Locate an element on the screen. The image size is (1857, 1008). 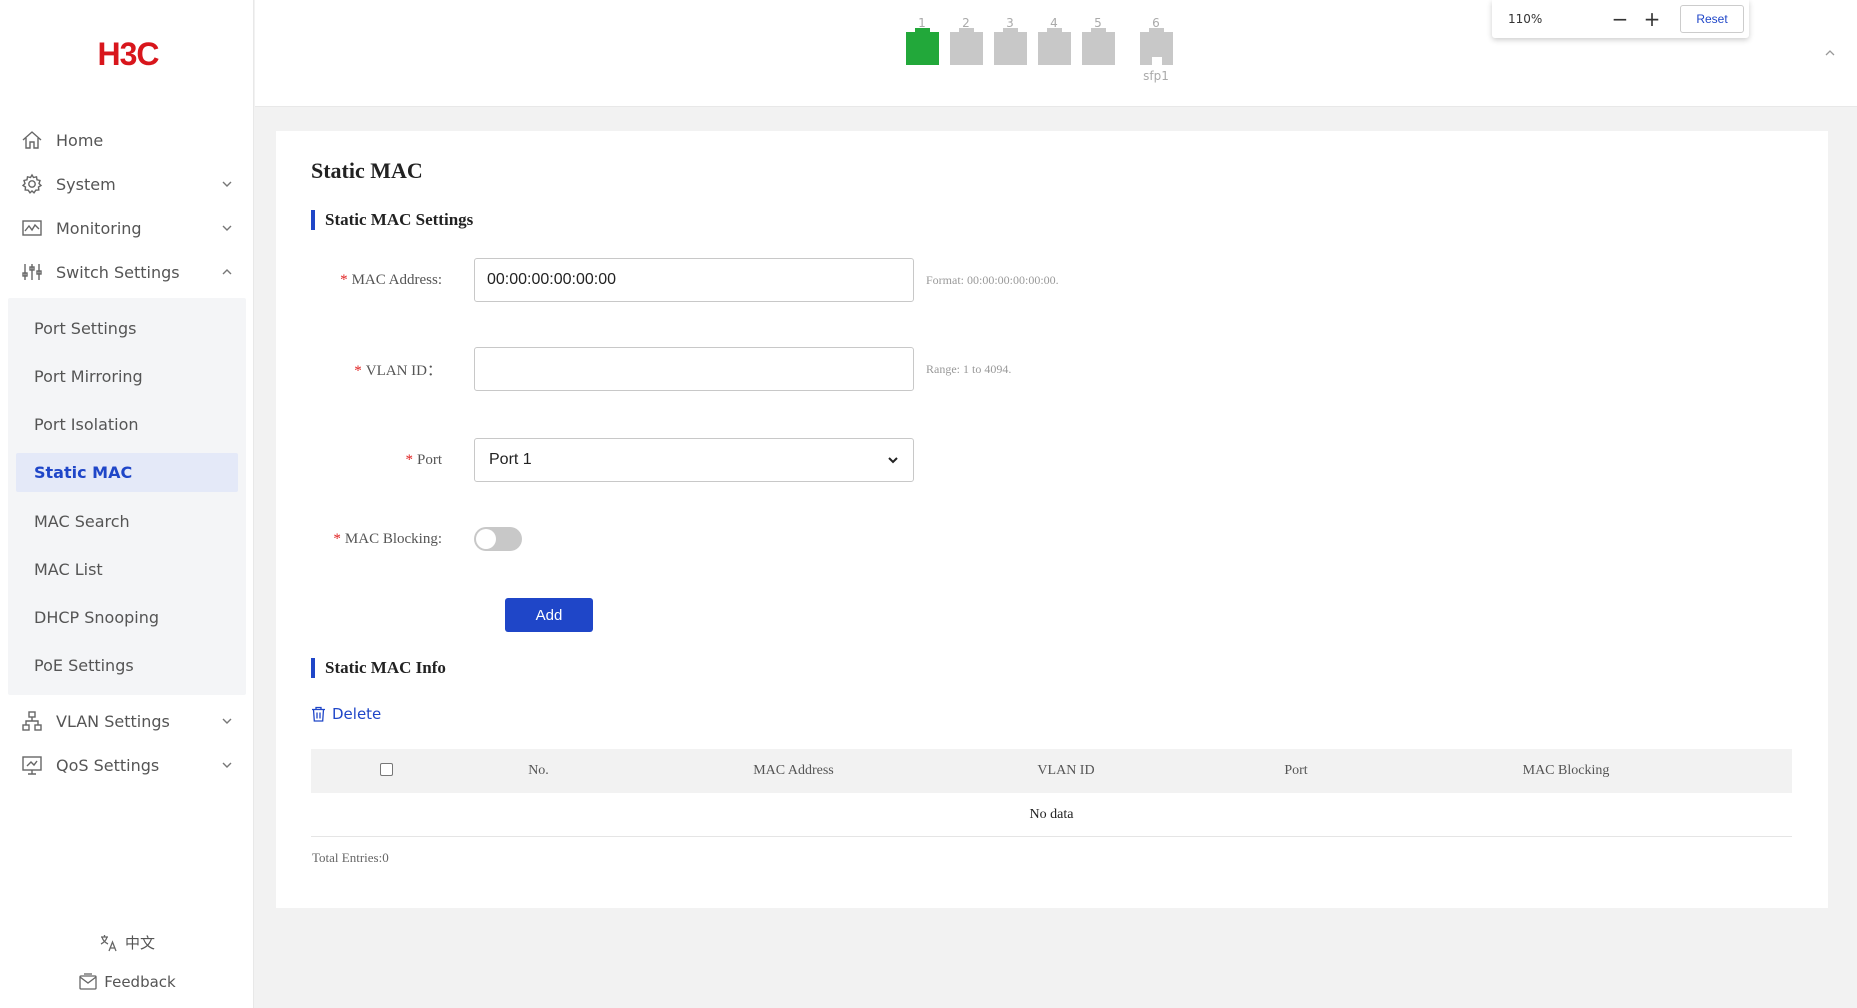
sidebar-item-static-mac: Static MAC is located at coordinates (127, 472).